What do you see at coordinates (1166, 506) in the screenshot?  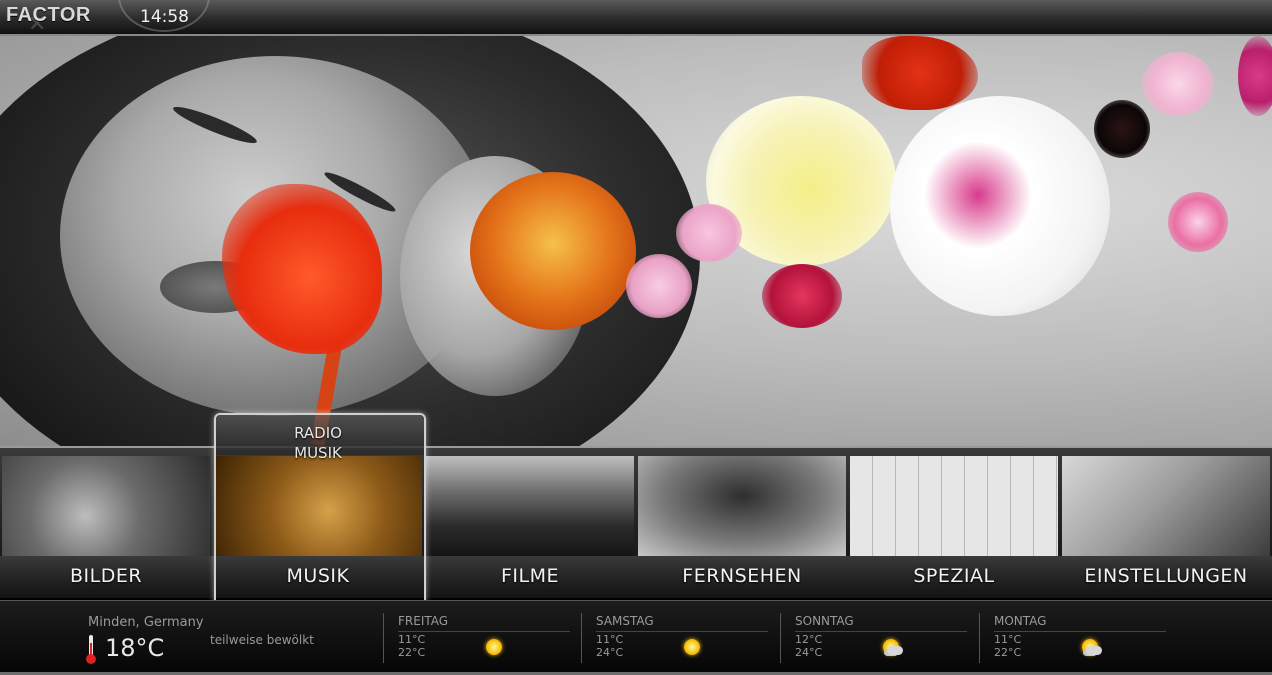 I see `htpc-thumbnail` at bounding box center [1166, 506].